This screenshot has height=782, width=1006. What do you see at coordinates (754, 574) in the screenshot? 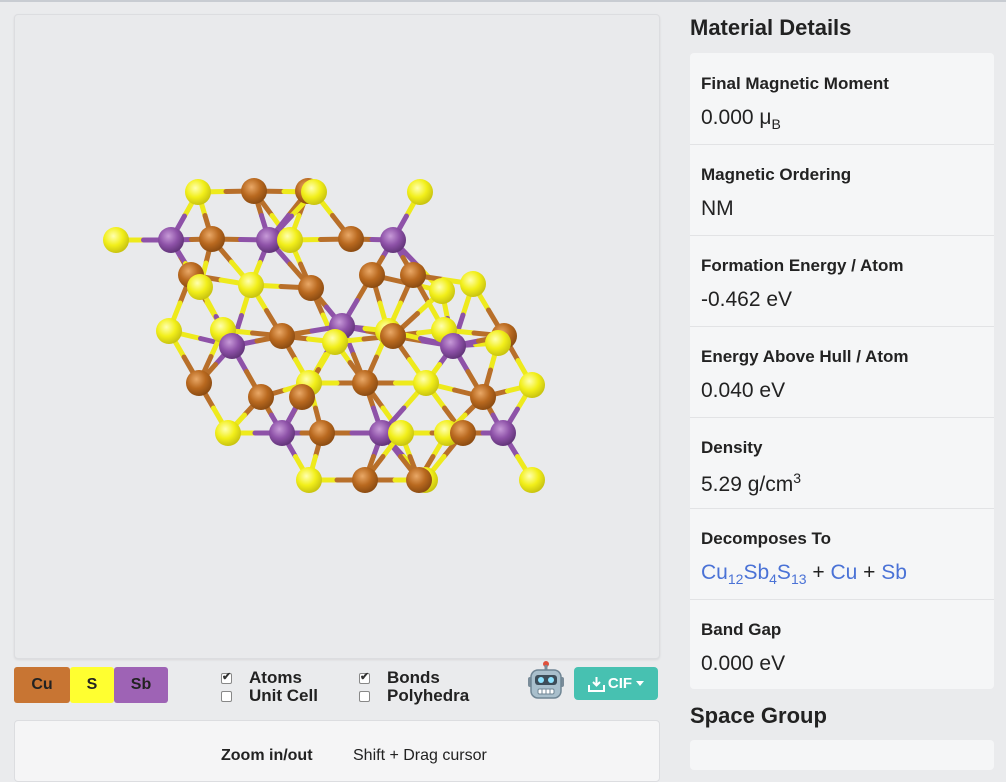
I see `product-link-cu12sb4s13: Cu12Sb4S13` at bounding box center [754, 574].